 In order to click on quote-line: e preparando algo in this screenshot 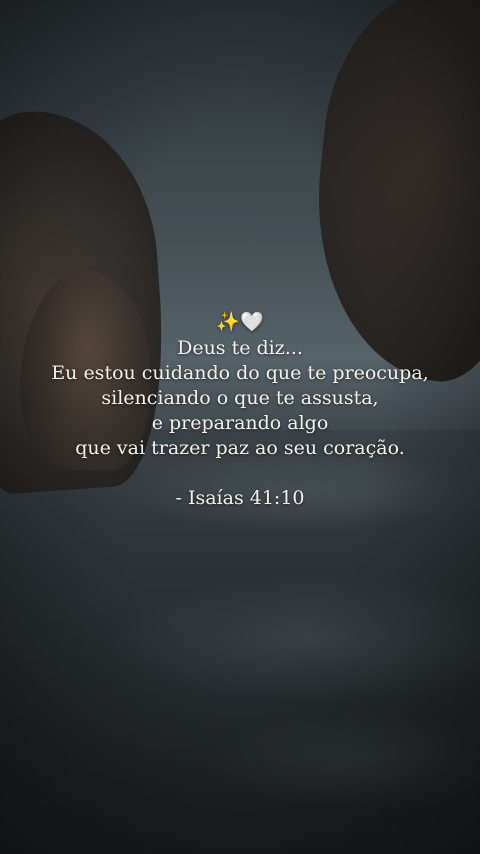, I will do `click(240, 423)`.